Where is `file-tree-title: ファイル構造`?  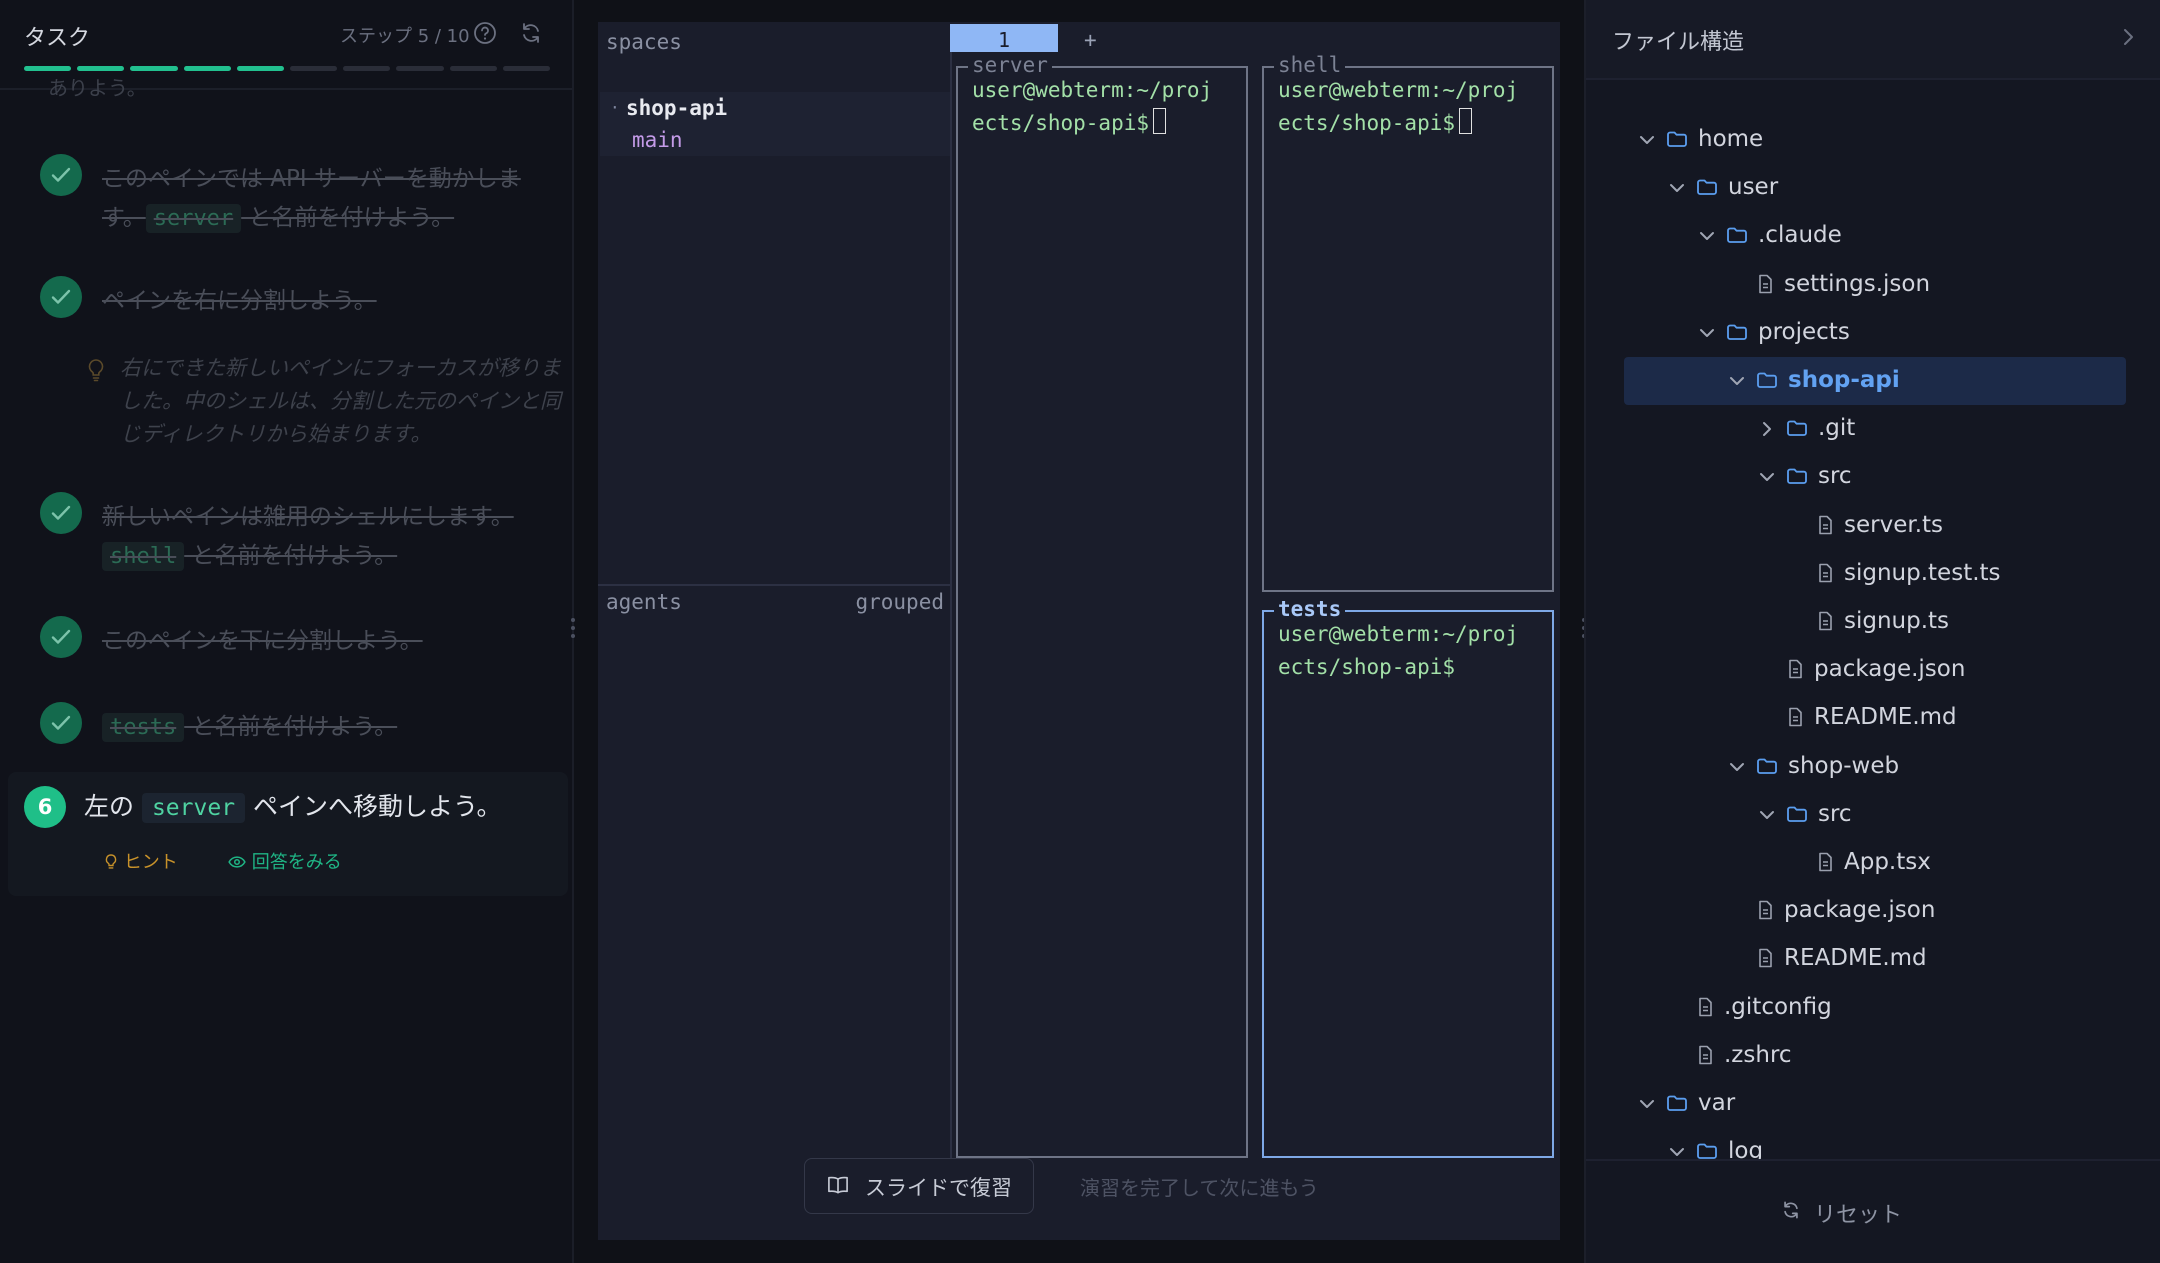
file-tree-title: ファイル構造 is located at coordinates (1678, 42).